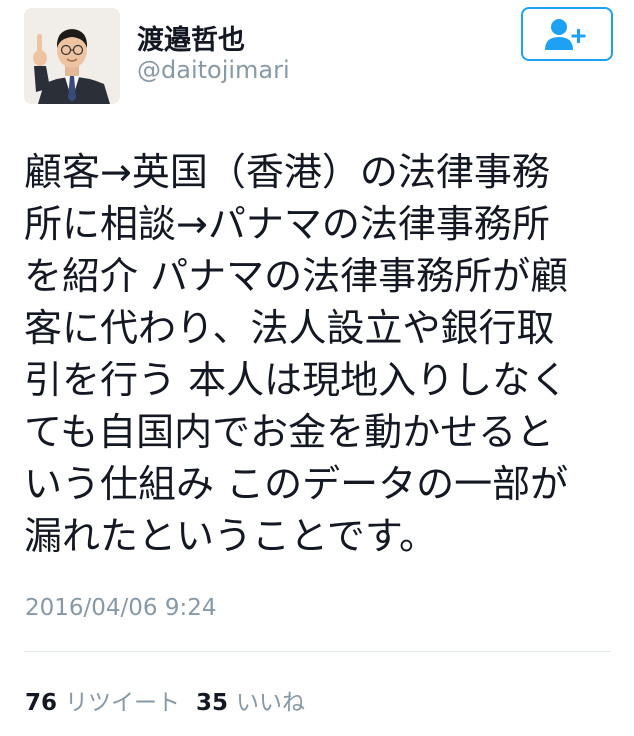 This screenshot has height=736, width=634. I want to click on retweet-count: 76, so click(41, 703).